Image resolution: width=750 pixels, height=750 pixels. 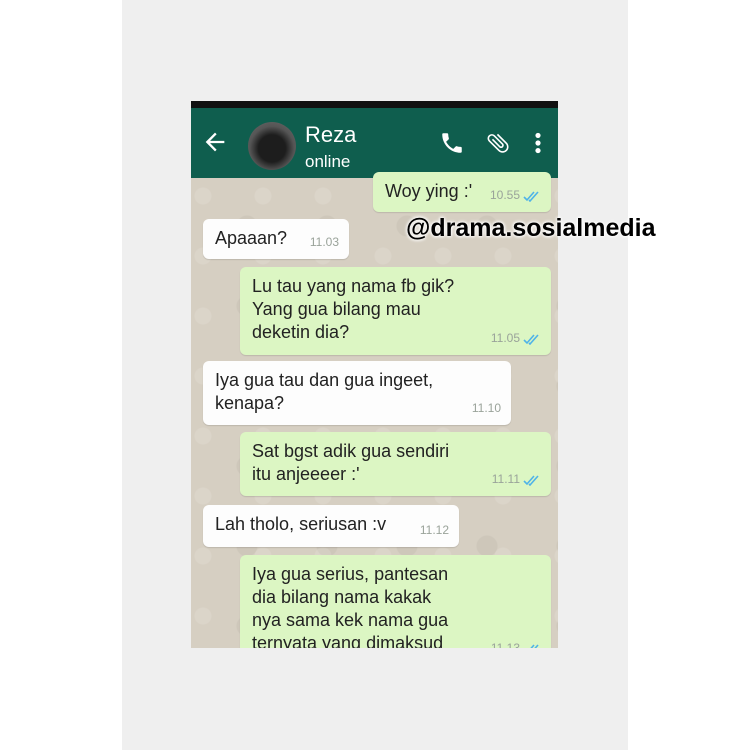 What do you see at coordinates (215, 142) in the screenshot?
I see `back-arrow-icon` at bounding box center [215, 142].